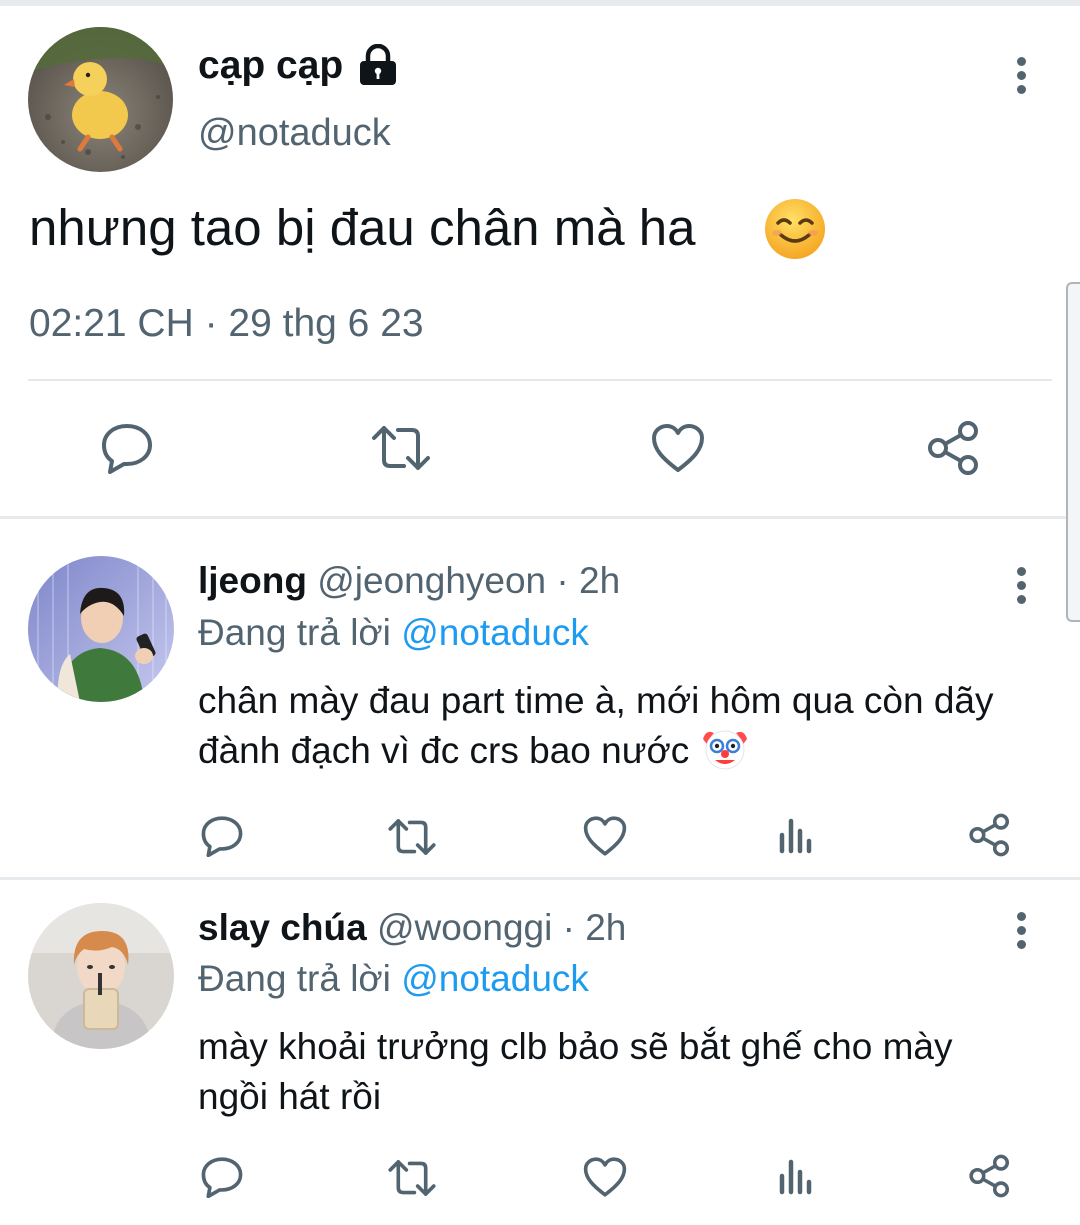 The width and height of the screenshot is (1080, 1225). I want to click on handle: @notaduck, so click(294, 133).